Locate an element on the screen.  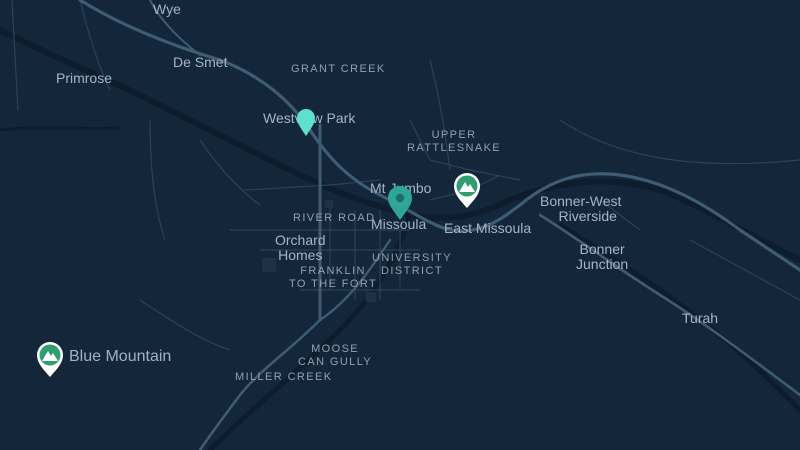
map-pin-westview-park is located at coordinates (306, 123).